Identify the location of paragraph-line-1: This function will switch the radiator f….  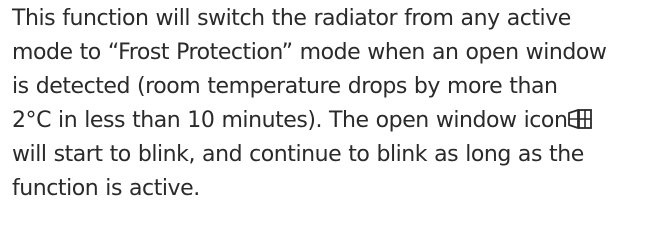
(291, 18).